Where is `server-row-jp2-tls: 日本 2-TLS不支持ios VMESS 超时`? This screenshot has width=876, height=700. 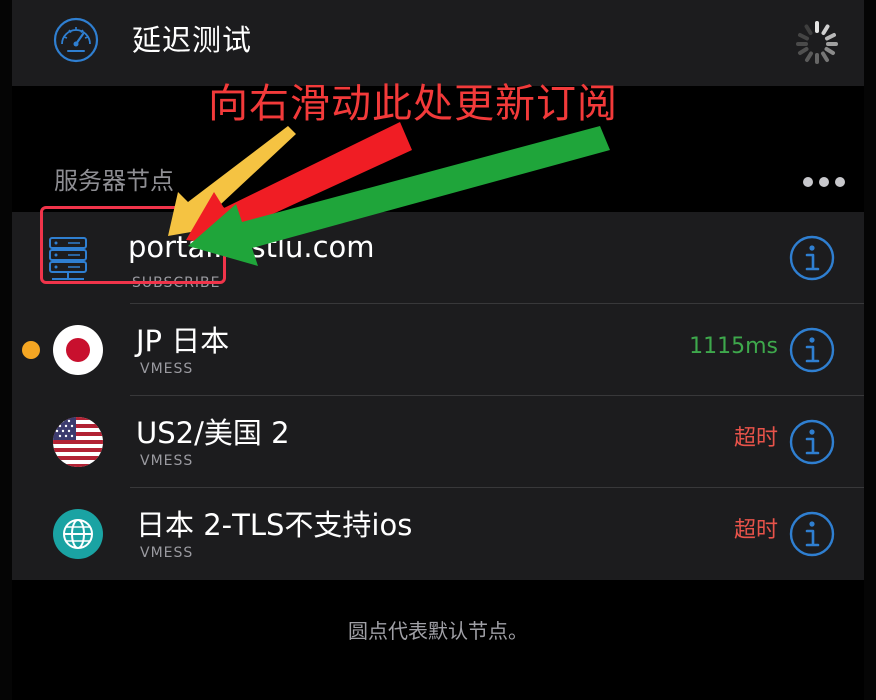 server-row-jp2-tls: 日本 2-TLS不支持ios VMESS 超时 is located at coordinates (438, 534).